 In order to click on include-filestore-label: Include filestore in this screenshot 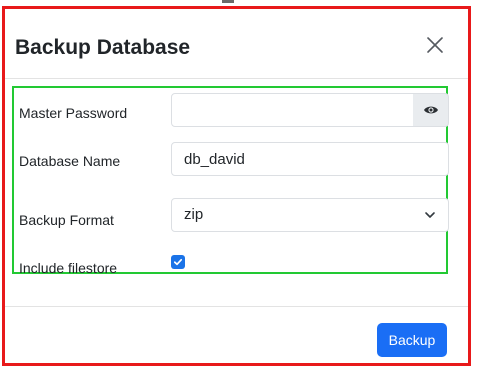, I will do `click(68, 268)`.